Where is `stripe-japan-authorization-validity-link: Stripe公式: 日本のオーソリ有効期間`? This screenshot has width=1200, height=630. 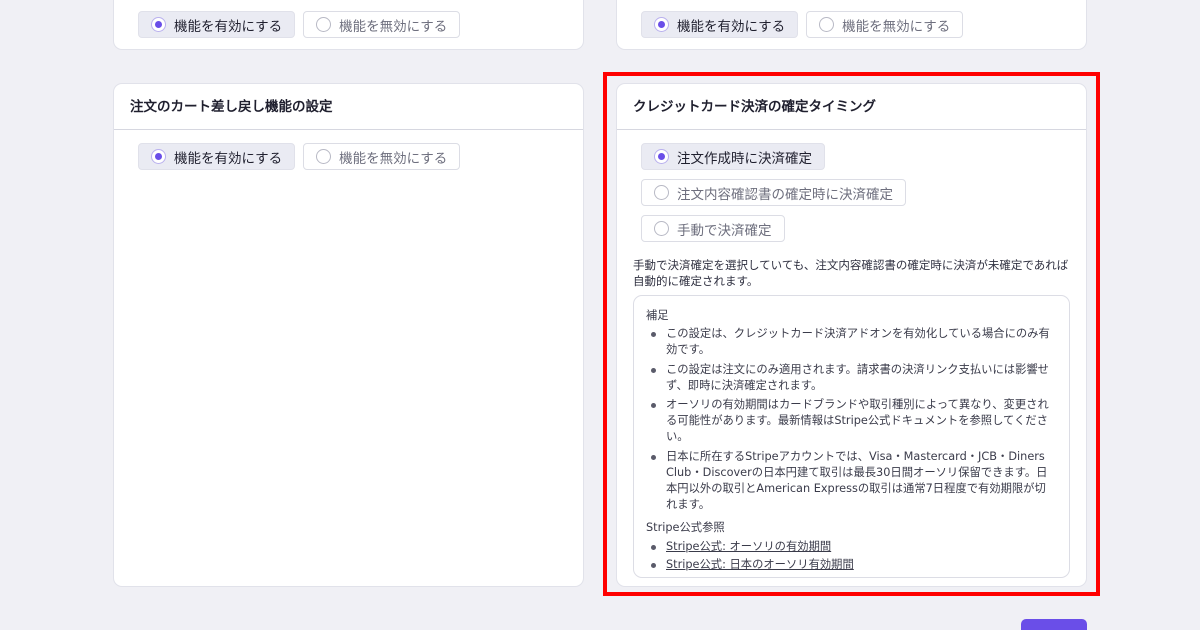 stripe-japan-authorization-validity-link: Stripe公式: 日本のオーソリ有効期間 is located at coordinates (760, 564).